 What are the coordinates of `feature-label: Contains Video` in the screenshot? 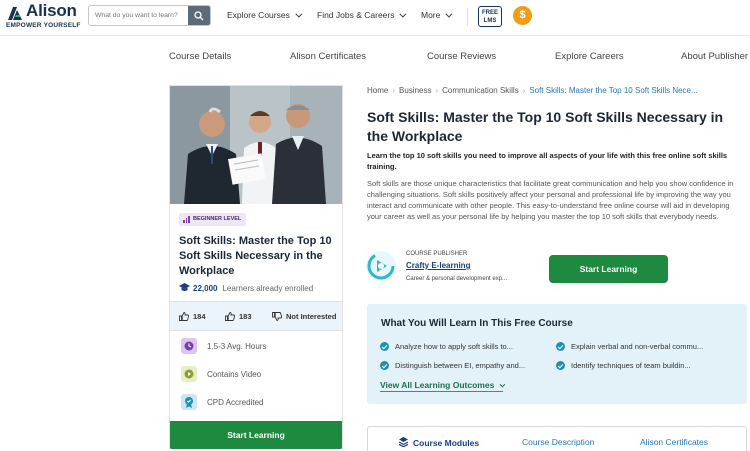 It's located at (234, 374).